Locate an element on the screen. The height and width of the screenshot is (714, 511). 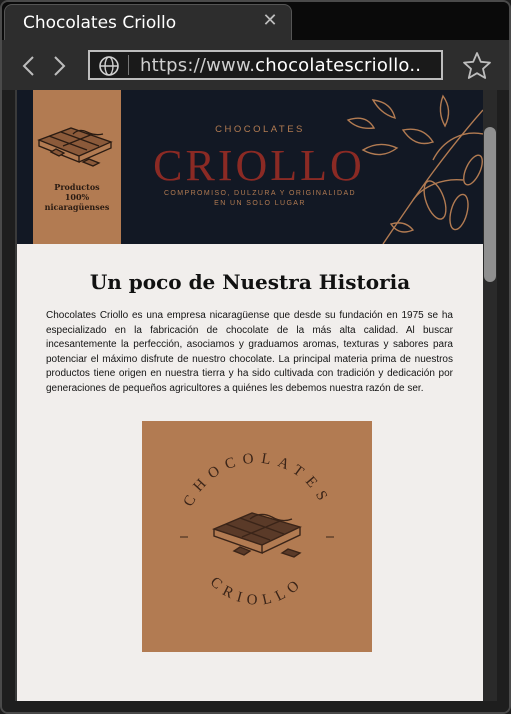
svg-text: CHOCOLATES is located at coordinates (257, 480).